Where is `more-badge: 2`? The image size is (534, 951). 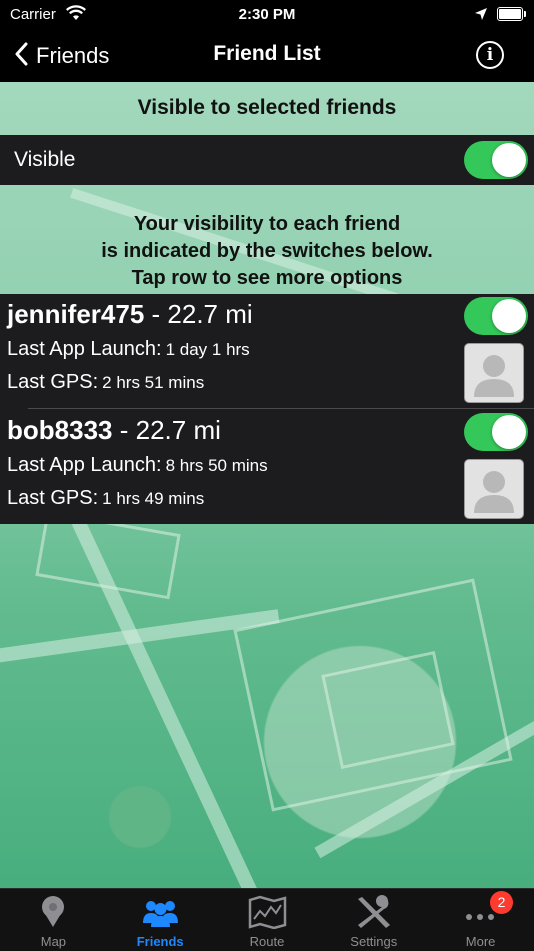 more-badge: 2 is located at coordinates (501, 902).